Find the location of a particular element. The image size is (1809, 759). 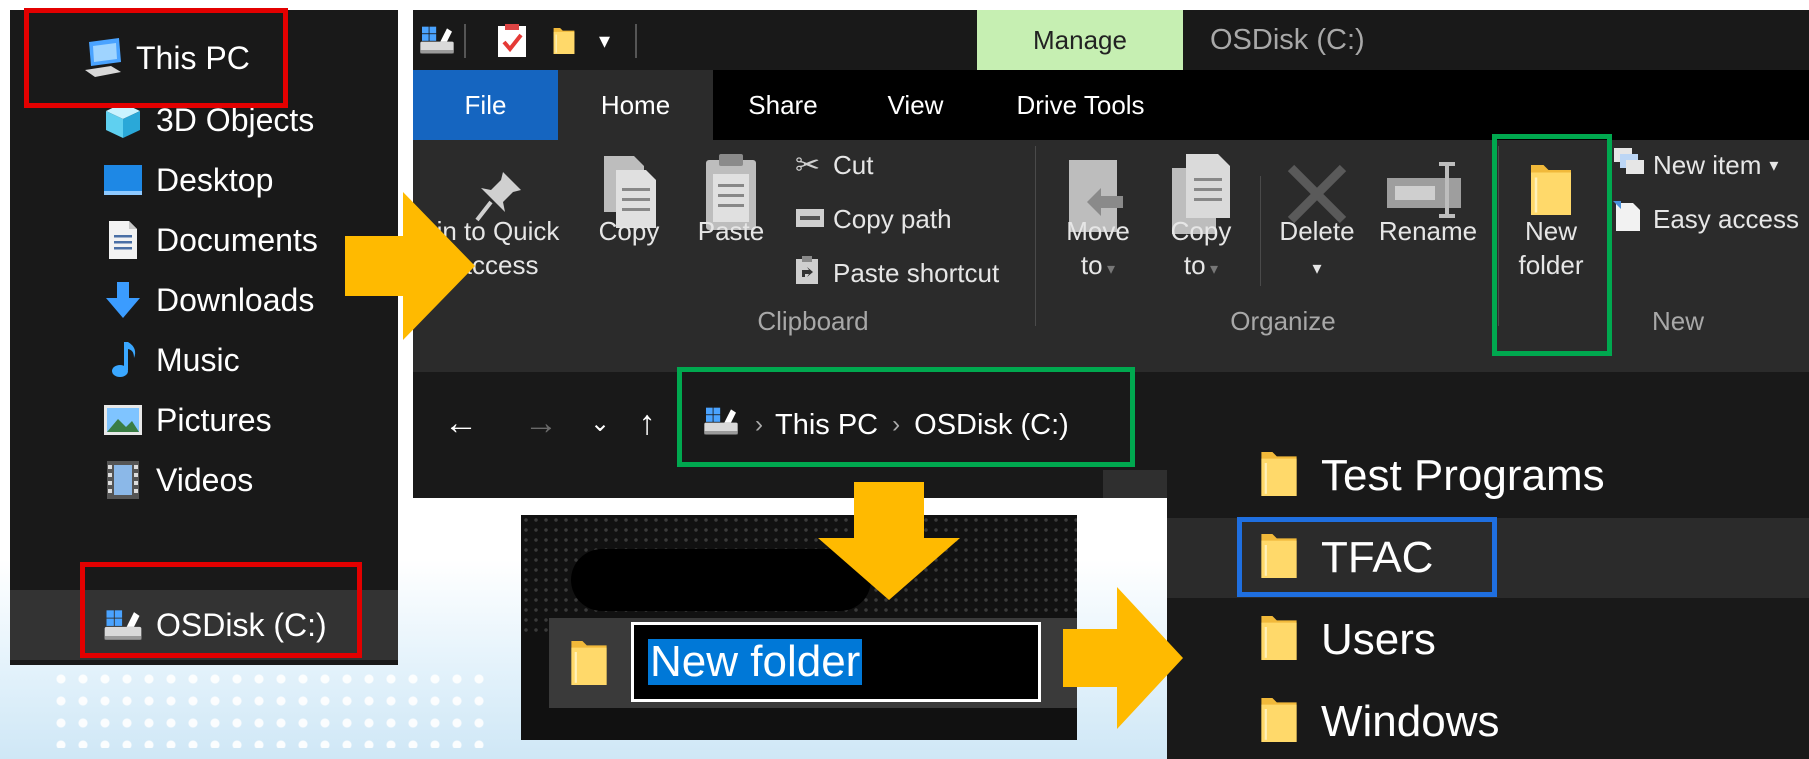

folder-name: Test Programs is located at coordinates (1463, 475).